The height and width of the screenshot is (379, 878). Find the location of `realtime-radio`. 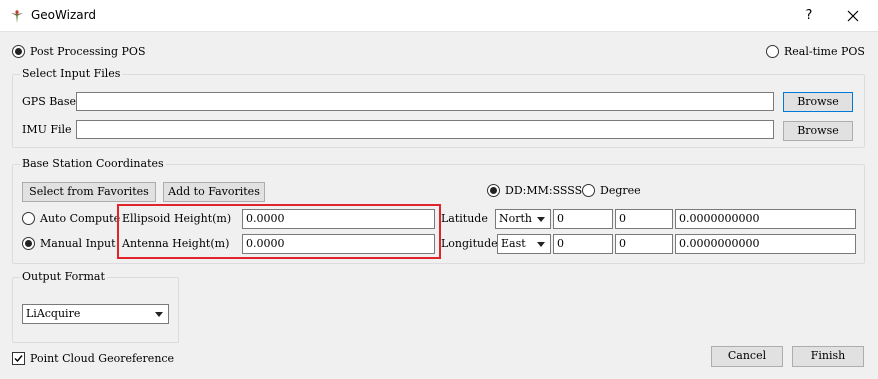

realtime-radio is located at coordinates (772, 51).